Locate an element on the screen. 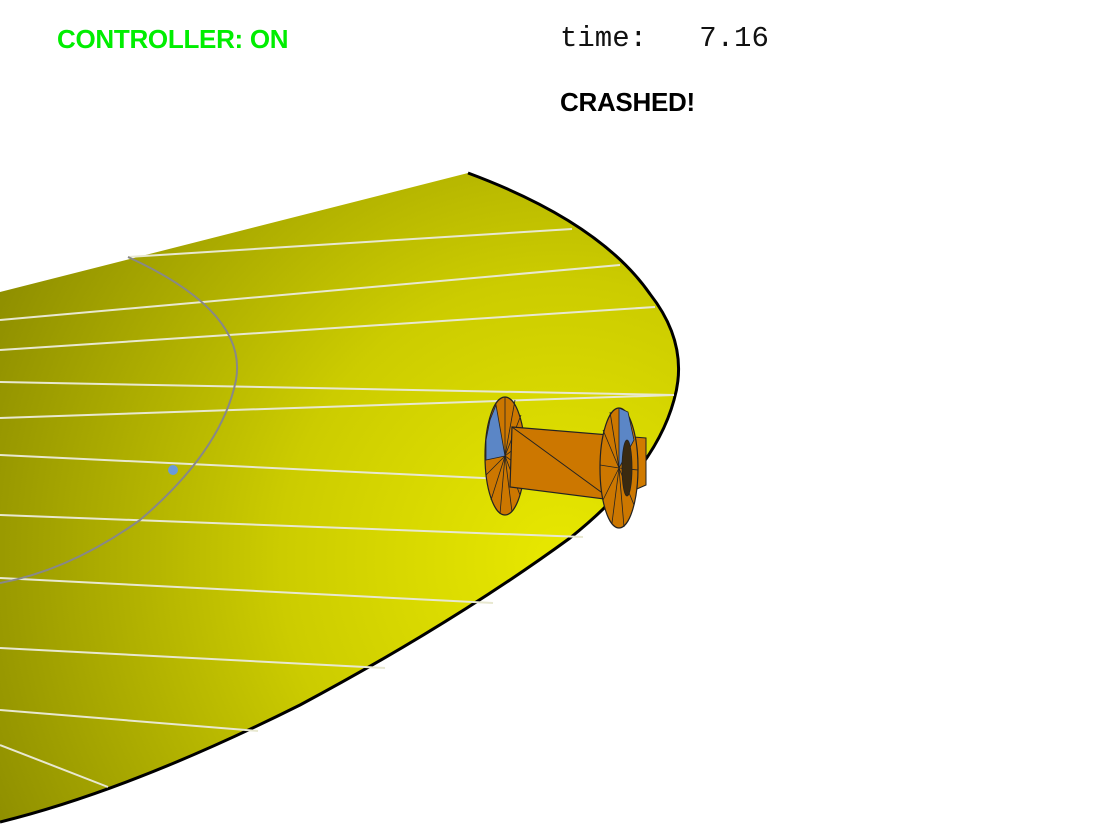 This screenshot has height=840, width=1120. controller-status: CONTROLLER: ON is located at coordinates (173, 39).